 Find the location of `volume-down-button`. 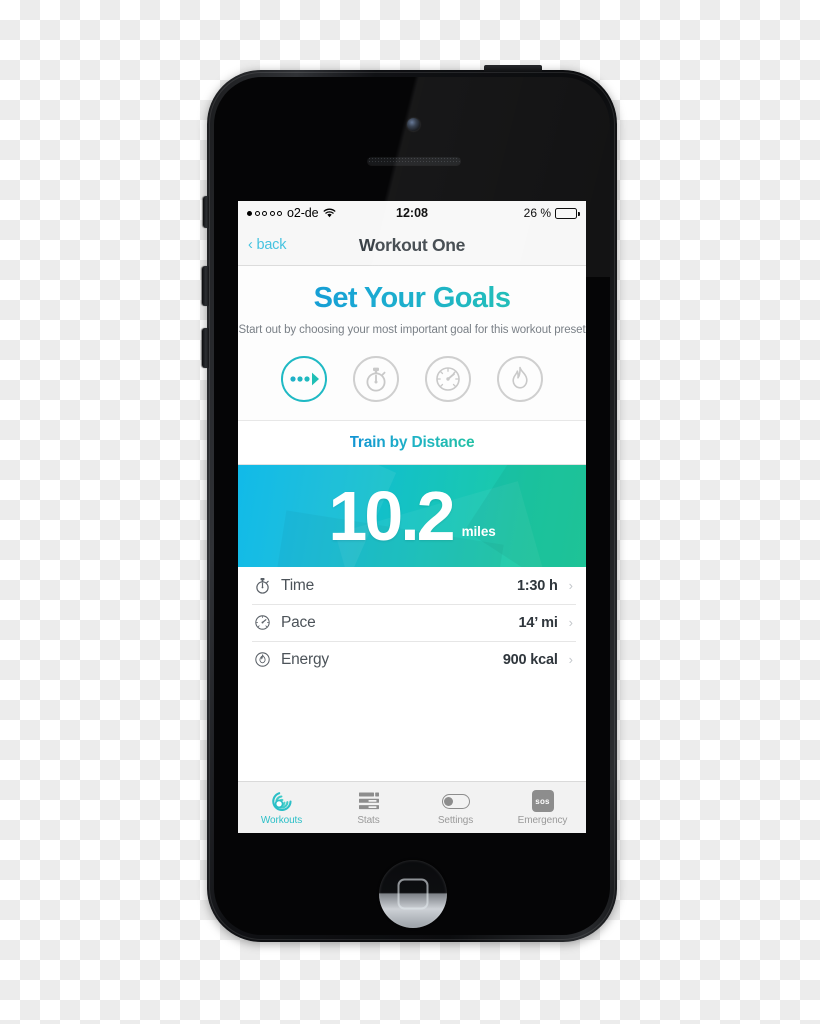

volume-down-button is located at coordinates (205, 348).